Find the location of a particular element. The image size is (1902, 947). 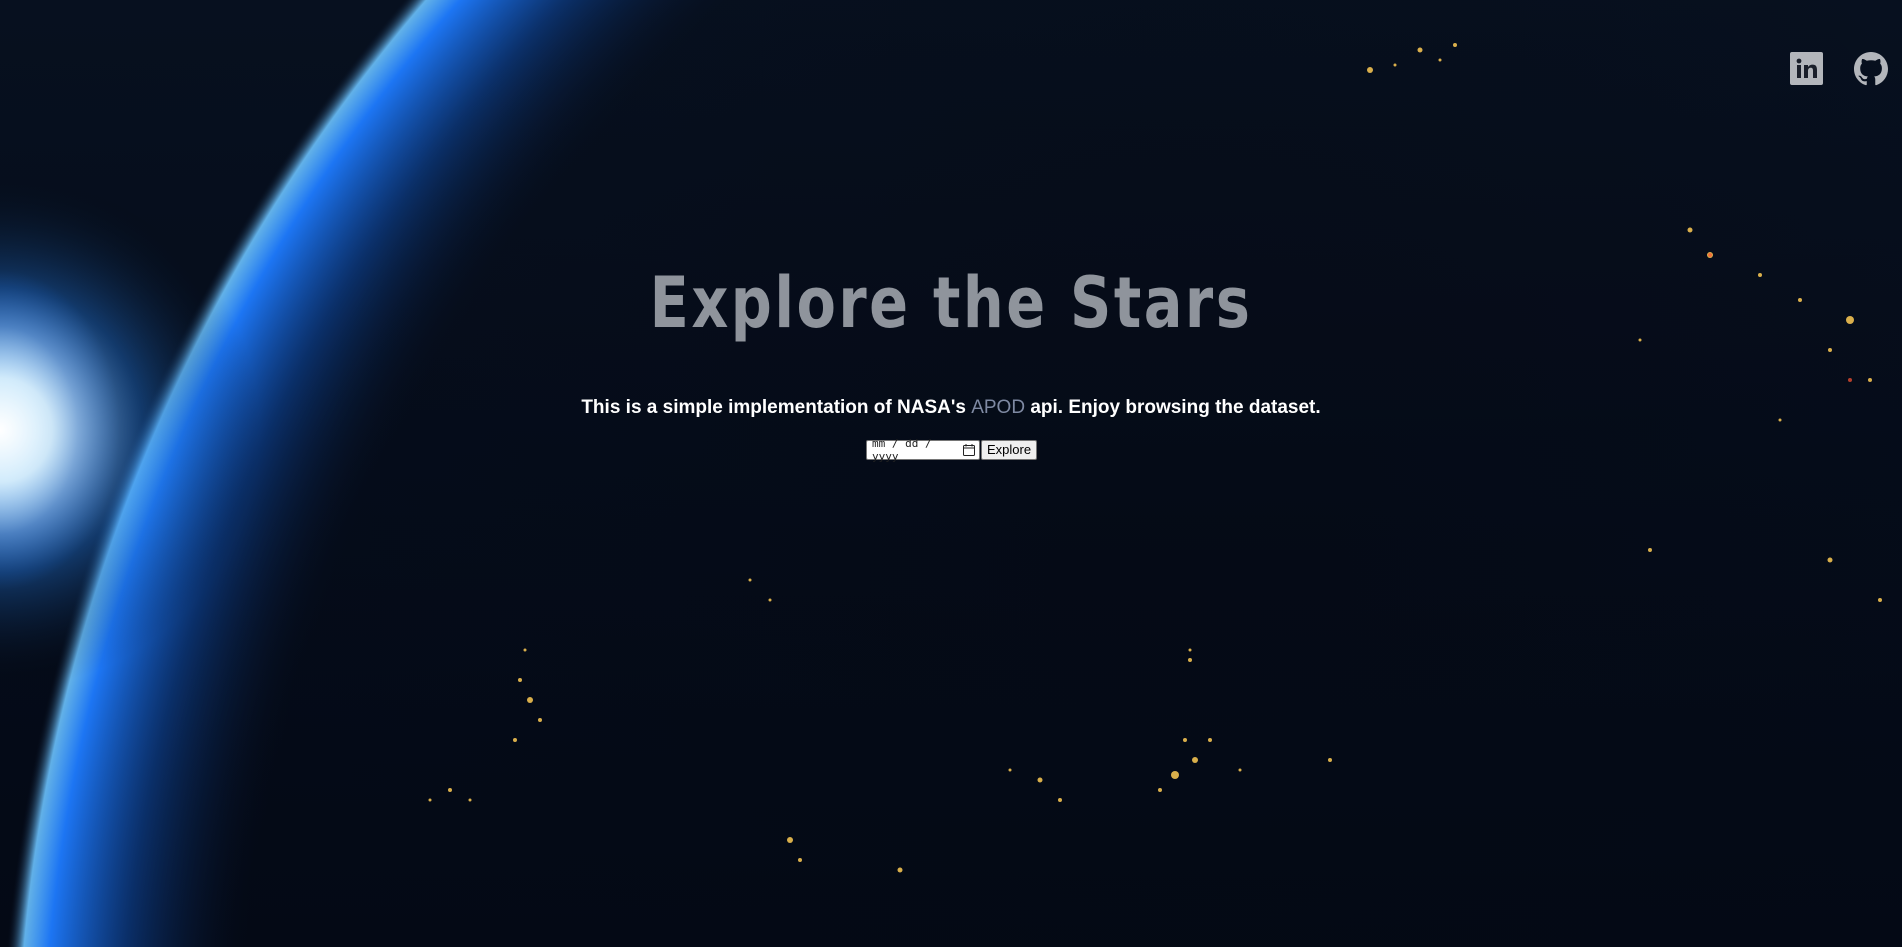

apod-link: APOD is located at coordinates (998, 407).